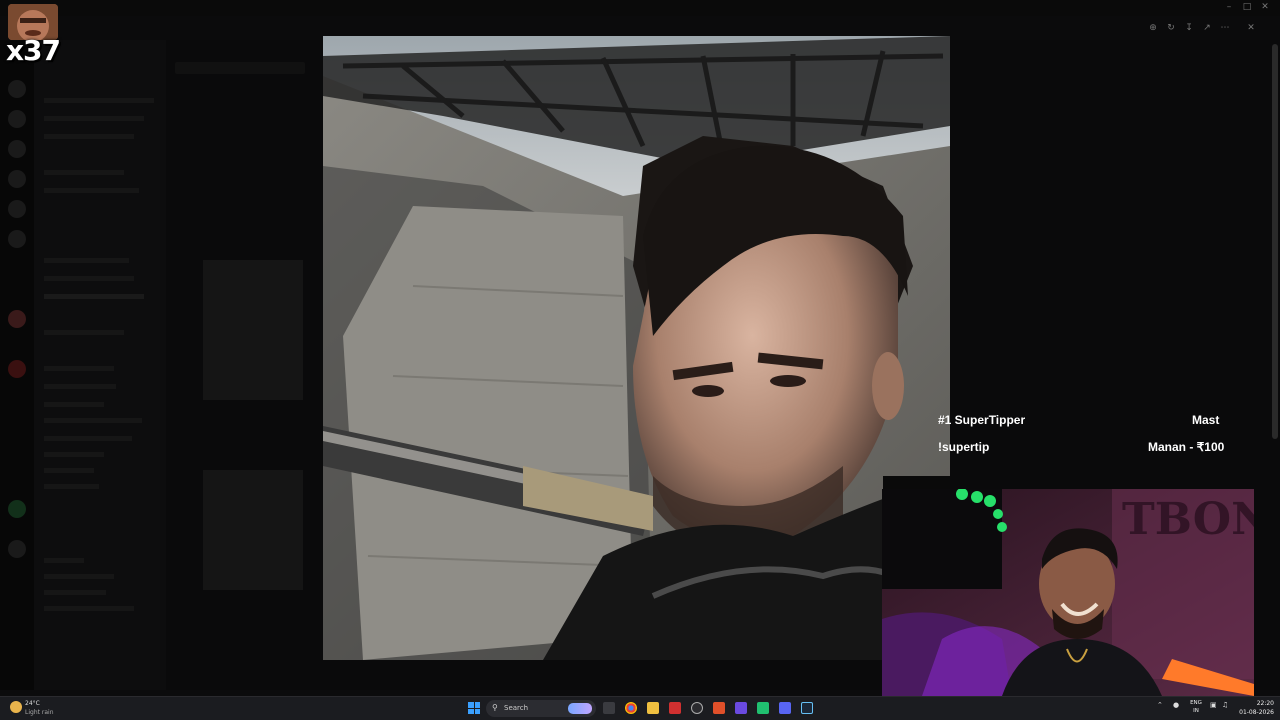 The height and width of the screenshot is (720, 1280). I want to click on search-label: Search, so click(516, 708).